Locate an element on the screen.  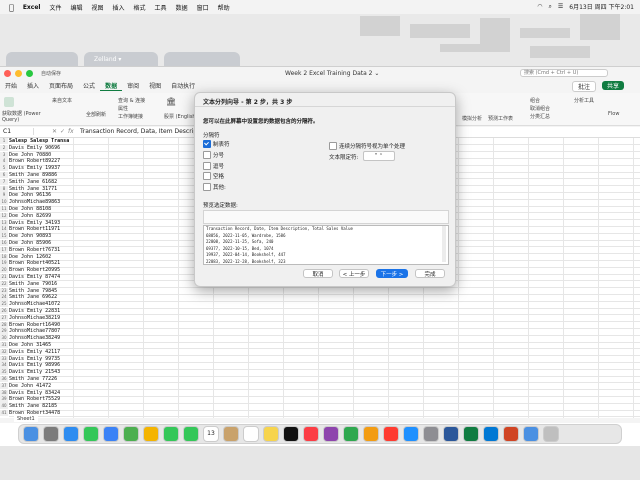
tab-delimiter-checkbox is located at coordinates (207, 144).